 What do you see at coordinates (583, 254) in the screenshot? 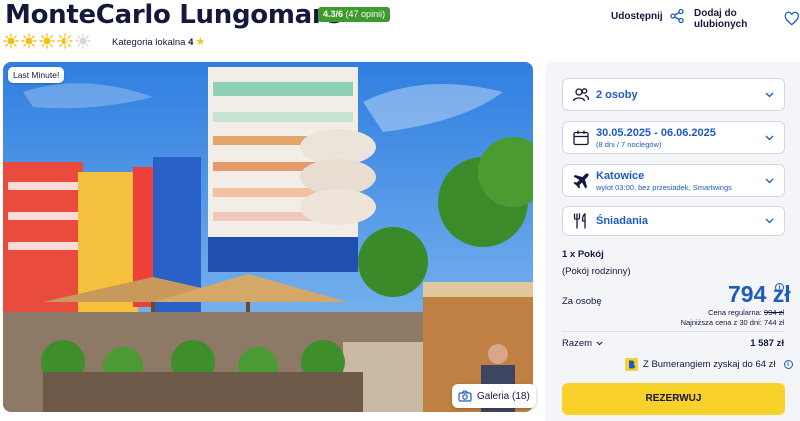
I see `room-count: 1 x Pokój` at bounding box center [583, 254].